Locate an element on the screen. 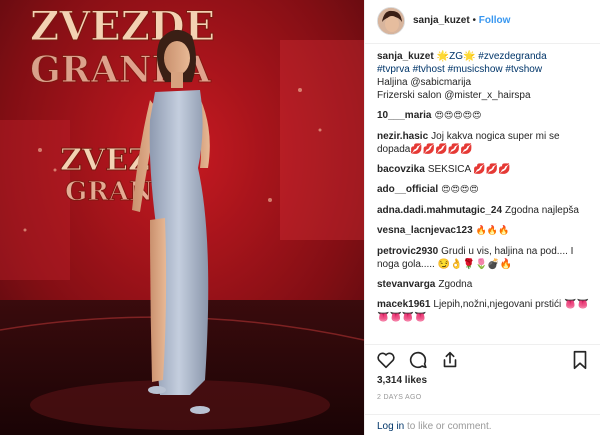 Image resolution: width=600 pixels, height=435 pixels. post-time: 2 DAYS AGO is located at coordinates (399, 397).